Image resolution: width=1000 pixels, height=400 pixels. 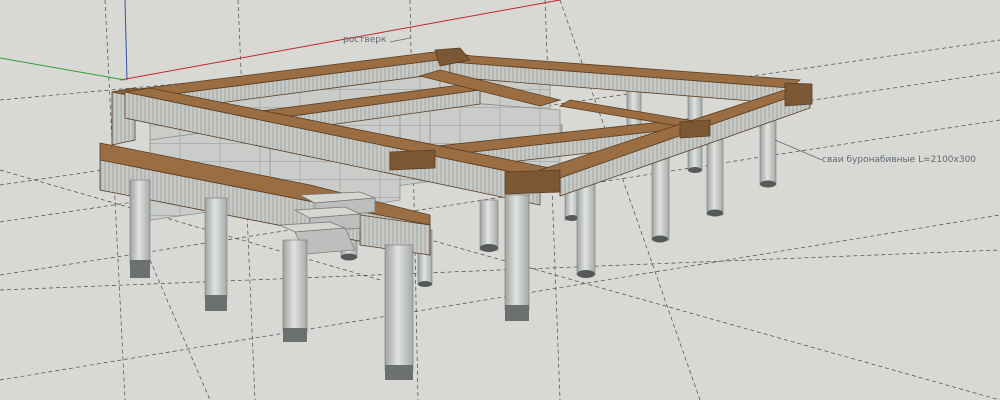 I want to click on grillage-leader-line, so click(x=400, y=40).